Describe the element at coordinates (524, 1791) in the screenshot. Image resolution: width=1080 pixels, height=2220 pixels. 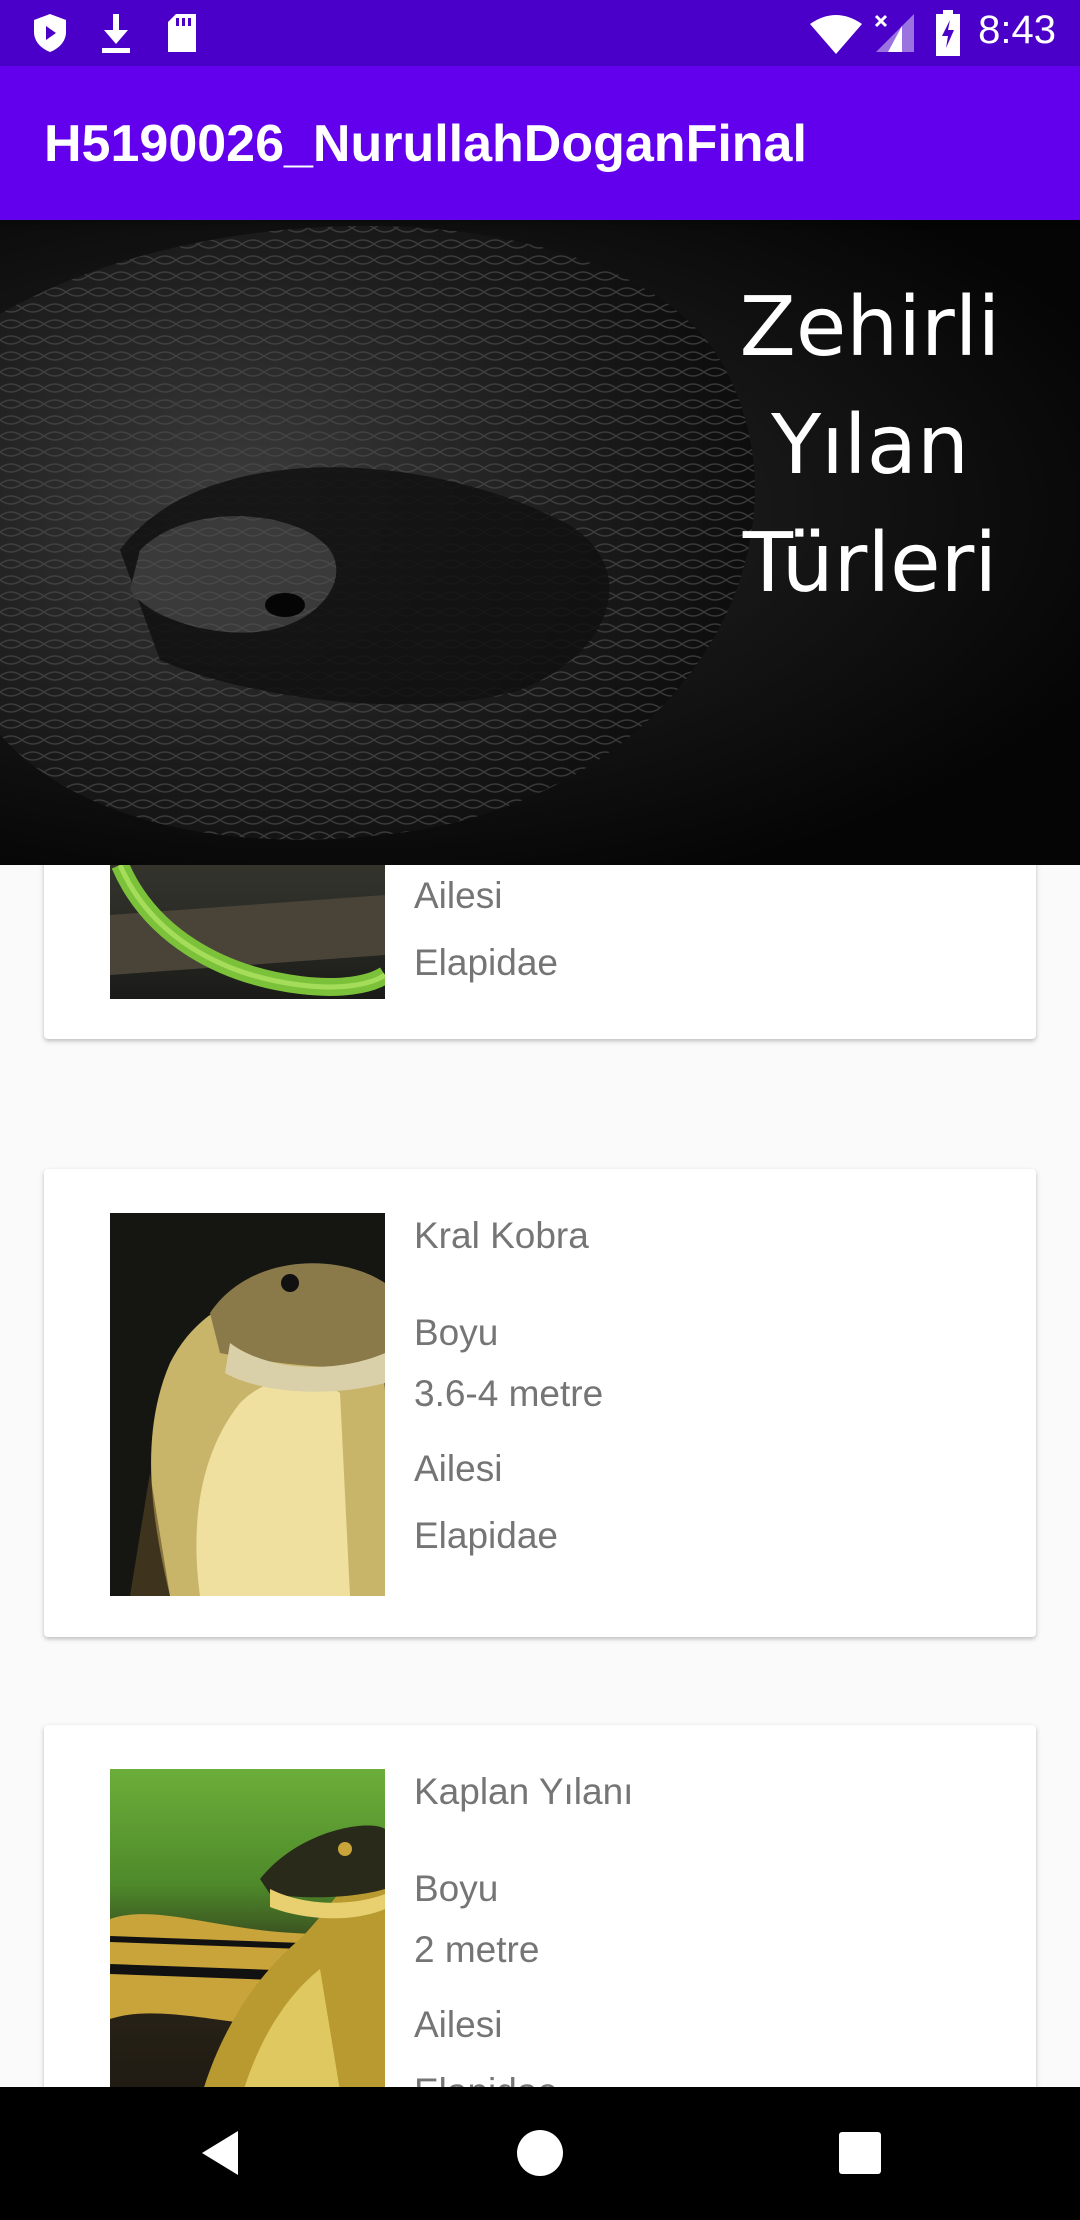
I see `snake-name: Kaplan Yılanı` at that location.